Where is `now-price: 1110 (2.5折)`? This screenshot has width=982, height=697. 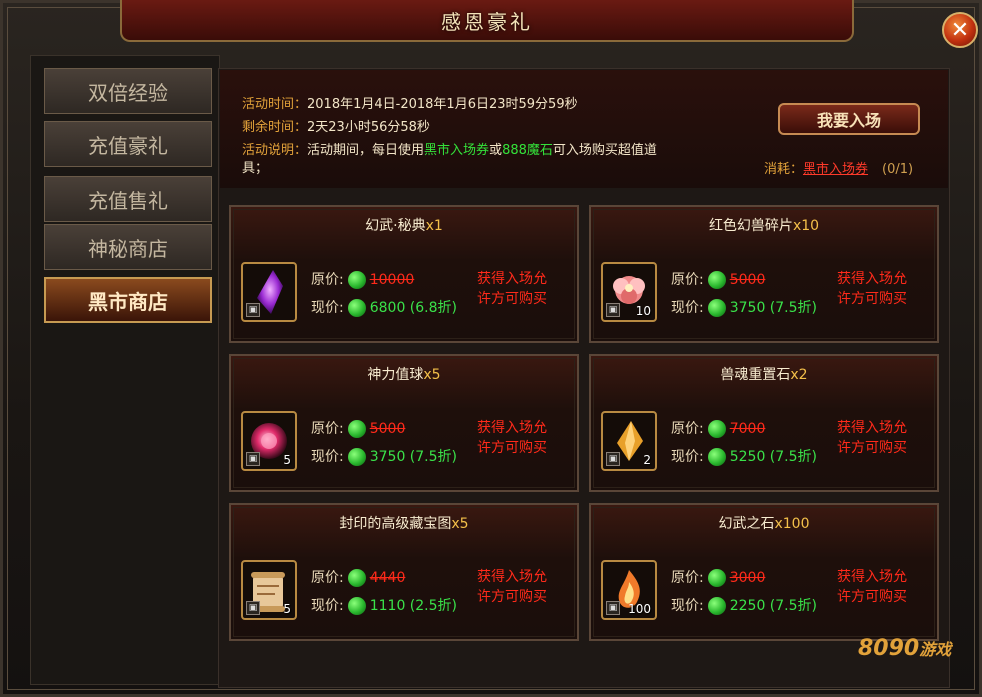
now-price: 1110 (2.5折) is located at coordinates (413, 606).